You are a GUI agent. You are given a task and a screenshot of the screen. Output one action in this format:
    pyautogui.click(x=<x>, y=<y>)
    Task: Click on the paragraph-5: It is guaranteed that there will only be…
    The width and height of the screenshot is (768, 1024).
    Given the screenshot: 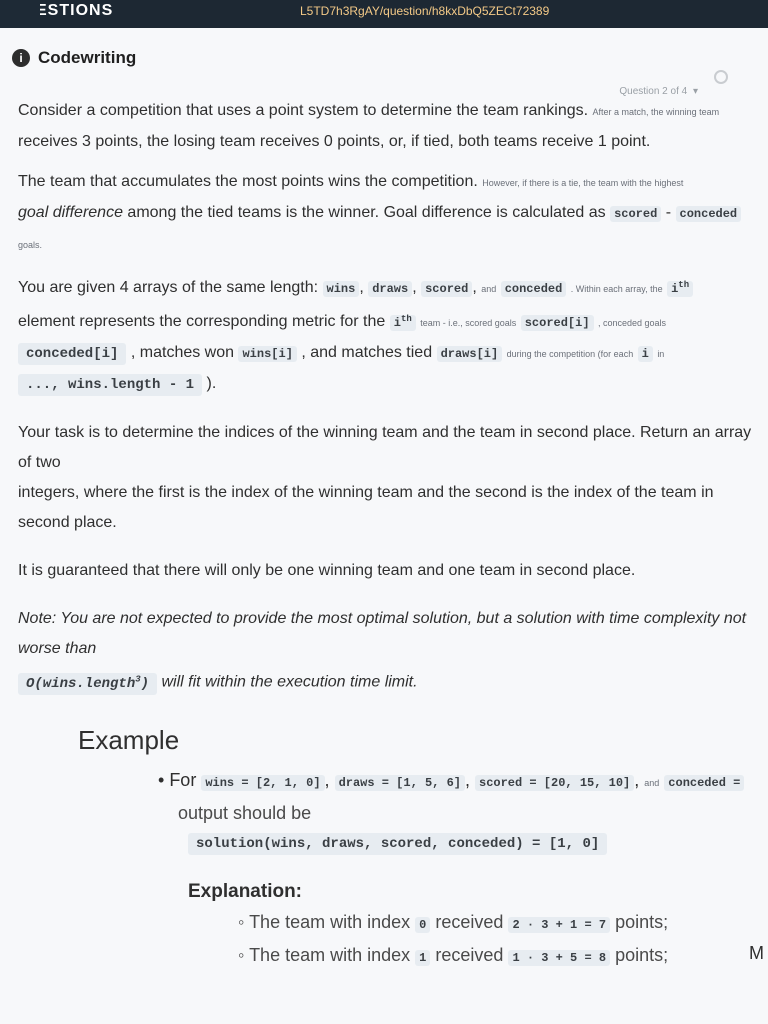 What is the action you would take?
    pyautogui.click(x=385, y=571)
    